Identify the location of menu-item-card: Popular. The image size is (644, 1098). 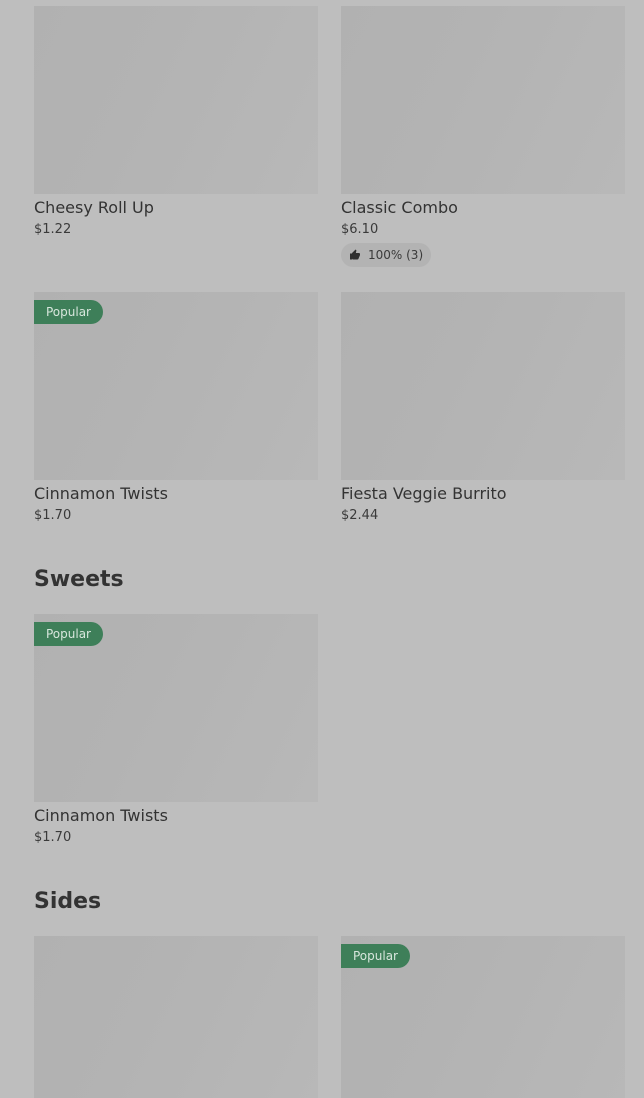
(483, 1017).